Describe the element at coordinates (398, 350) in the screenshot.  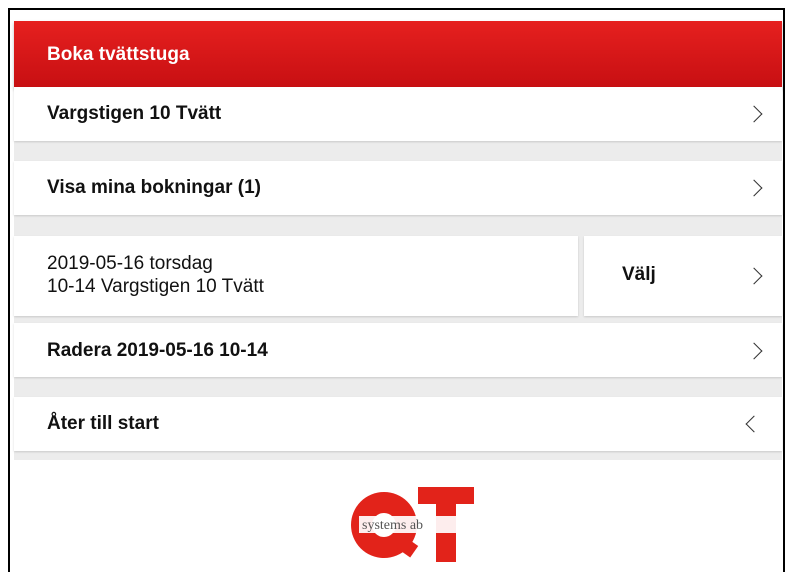
I see `delete-booking-item: Radera 2019-05-16 10-14` at that location.